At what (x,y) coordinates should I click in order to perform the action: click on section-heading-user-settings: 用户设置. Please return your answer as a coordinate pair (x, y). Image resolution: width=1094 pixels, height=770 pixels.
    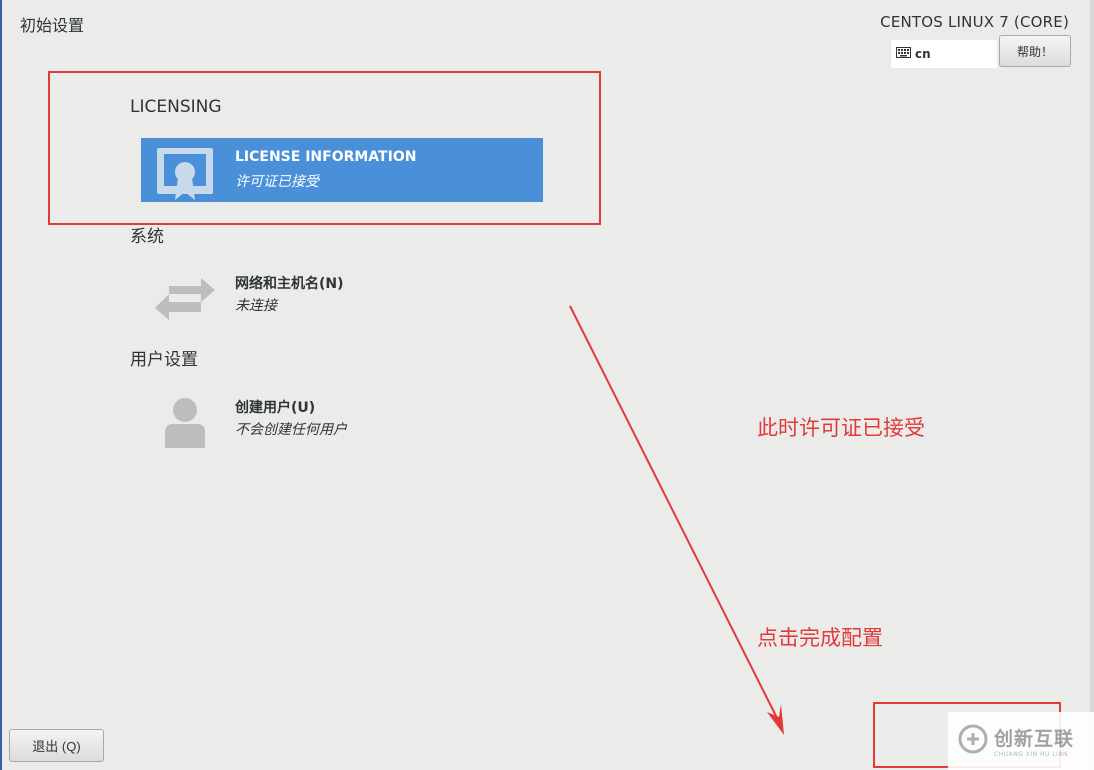
    Looking at the image, I should click on (164, 360).